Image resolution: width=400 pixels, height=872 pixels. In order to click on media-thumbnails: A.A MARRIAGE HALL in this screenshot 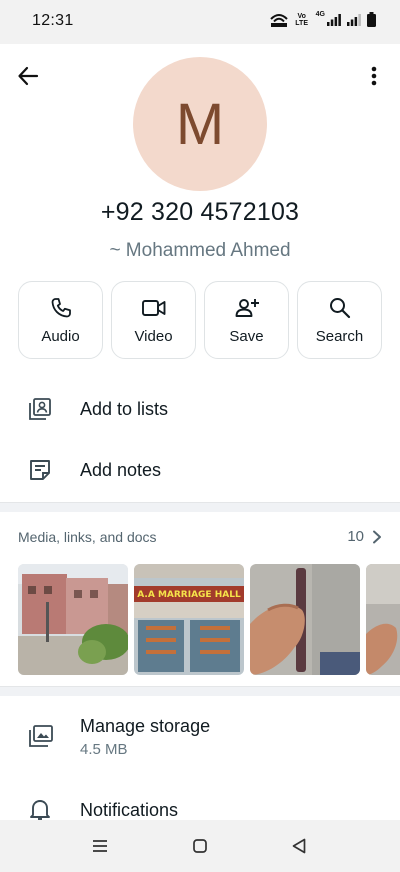, I will do `click(209, 619)`.